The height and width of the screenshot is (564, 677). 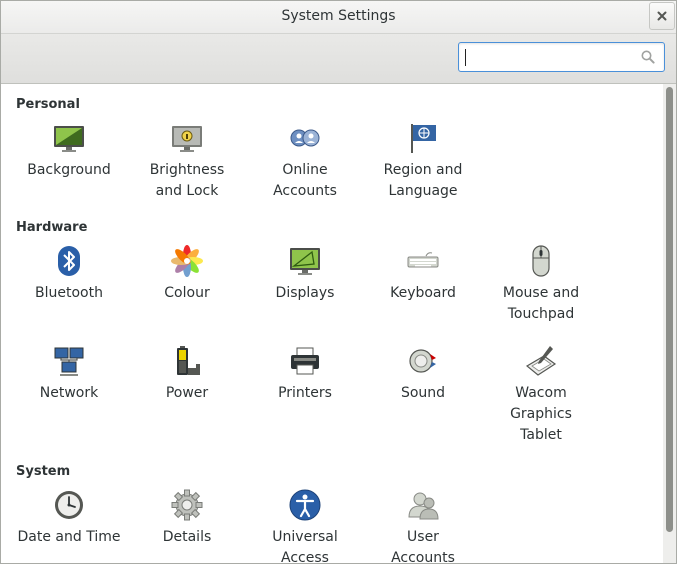 What do you see at coordinates (423, 374) in the screenshot?
I see `item-sound: Sound` at bounding box center [423, 374].